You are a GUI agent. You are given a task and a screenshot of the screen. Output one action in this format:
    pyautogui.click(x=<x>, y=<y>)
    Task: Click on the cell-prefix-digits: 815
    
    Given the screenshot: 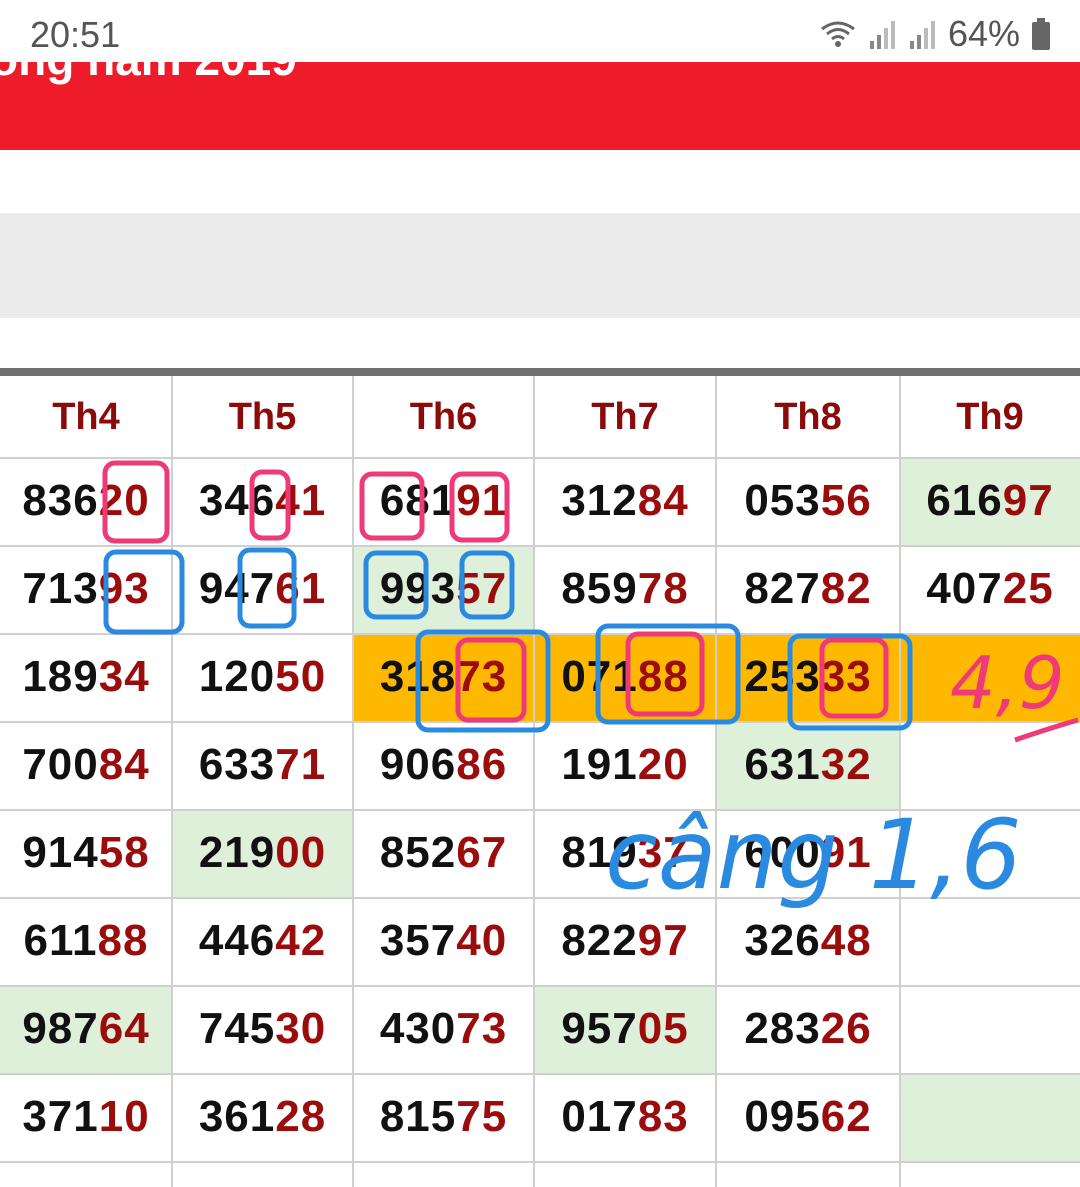 What is the action you would take?
    pyautogui.click(x=418, y=1116)
    